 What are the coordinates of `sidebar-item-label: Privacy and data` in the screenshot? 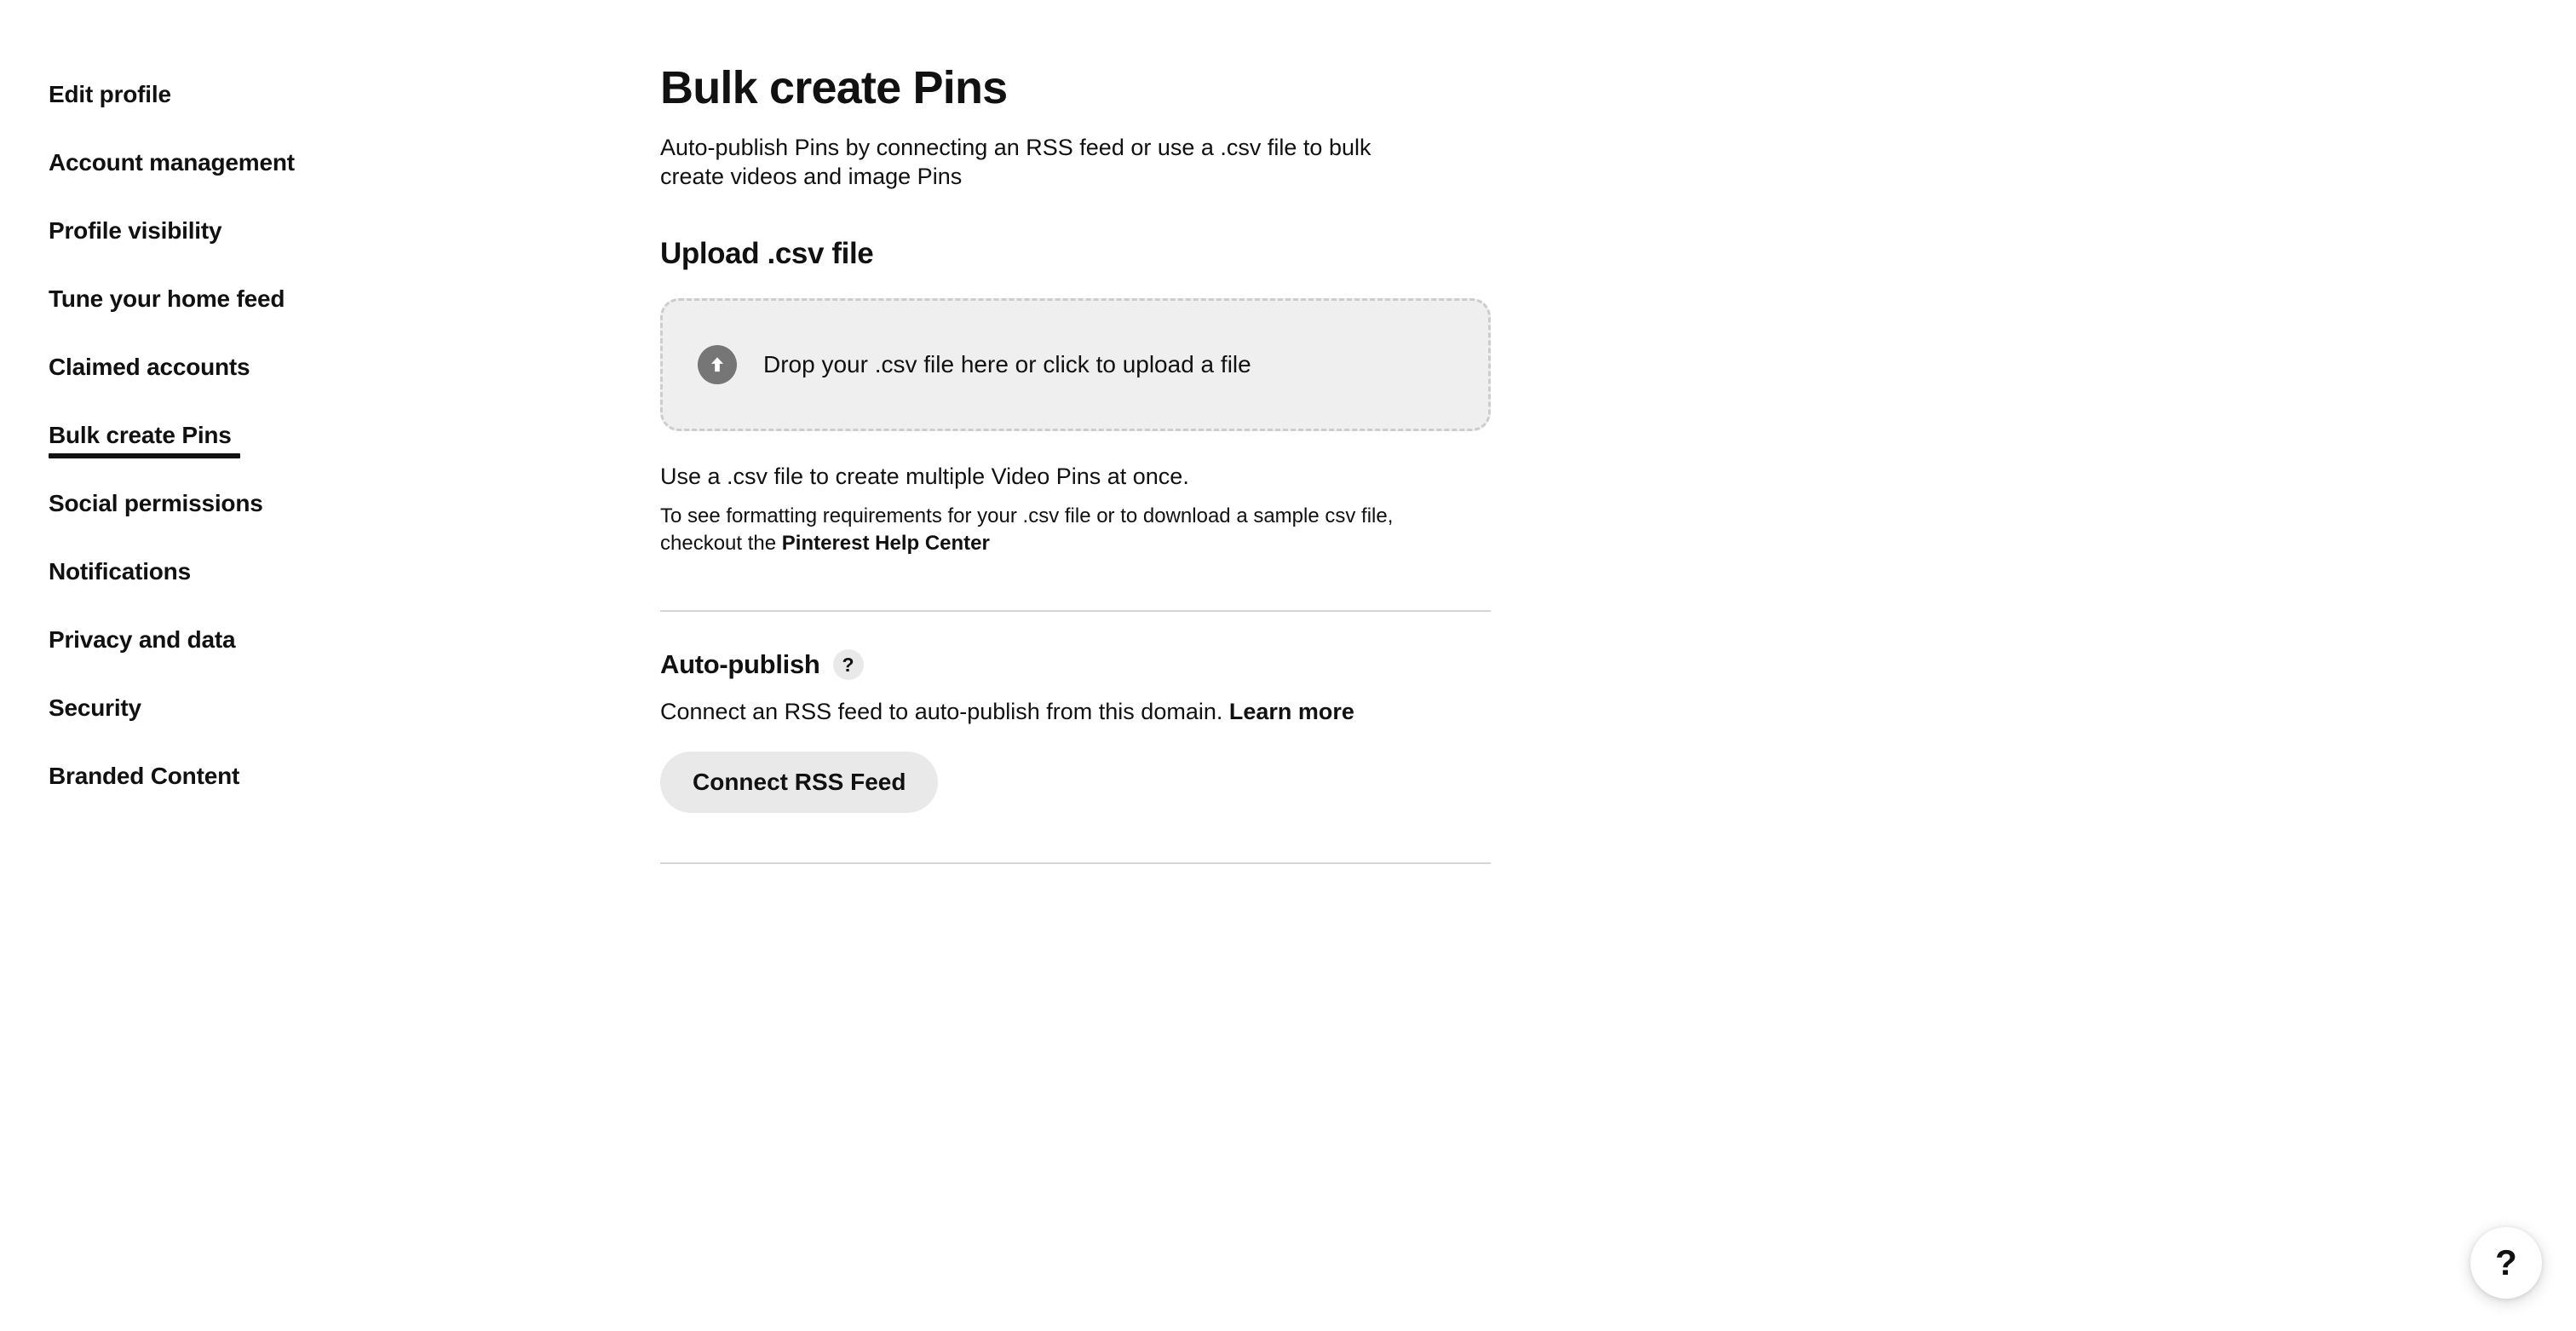 It's located at (142, 640).